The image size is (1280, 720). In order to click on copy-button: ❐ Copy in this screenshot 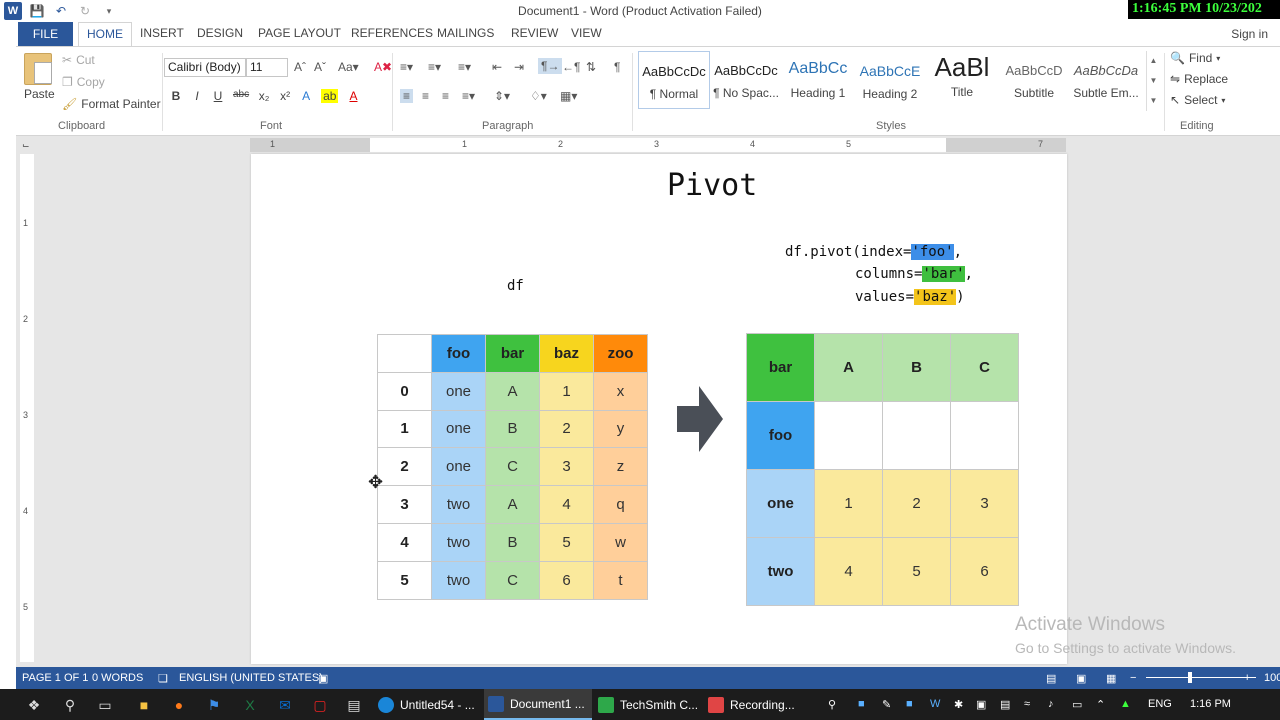, I will do `click(83, 82)`.